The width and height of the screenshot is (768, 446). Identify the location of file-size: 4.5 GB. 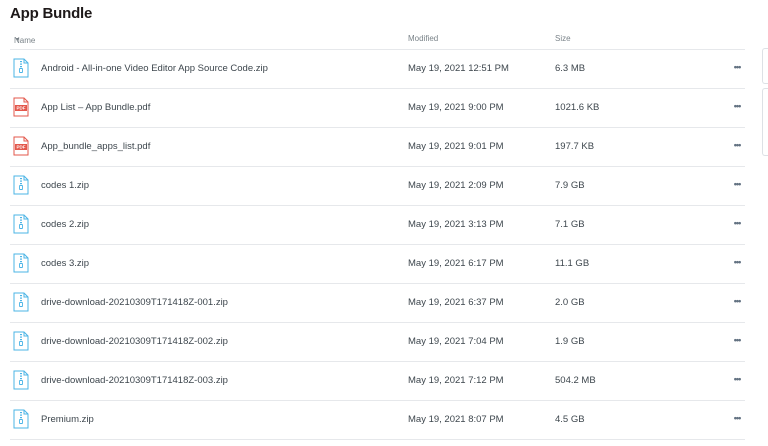
(570, 419).